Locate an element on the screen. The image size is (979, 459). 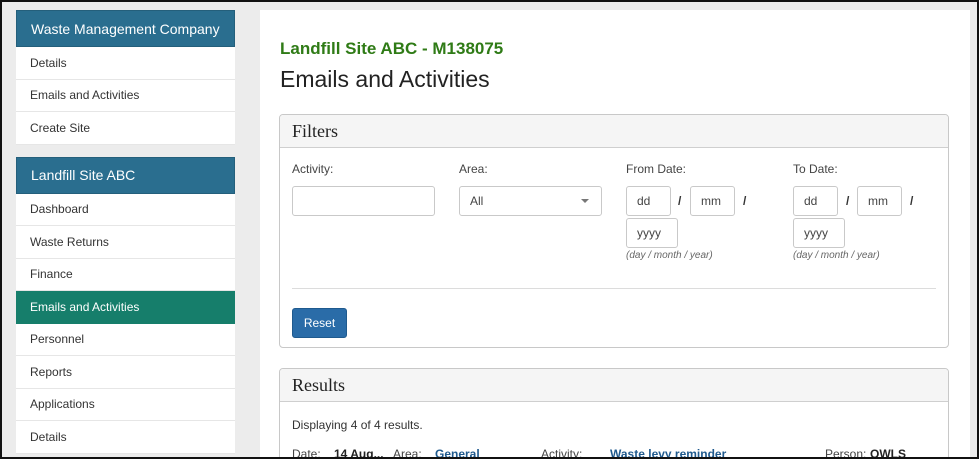
sidebar-item-personnel: Personnel is located at coordinates (125, 339).